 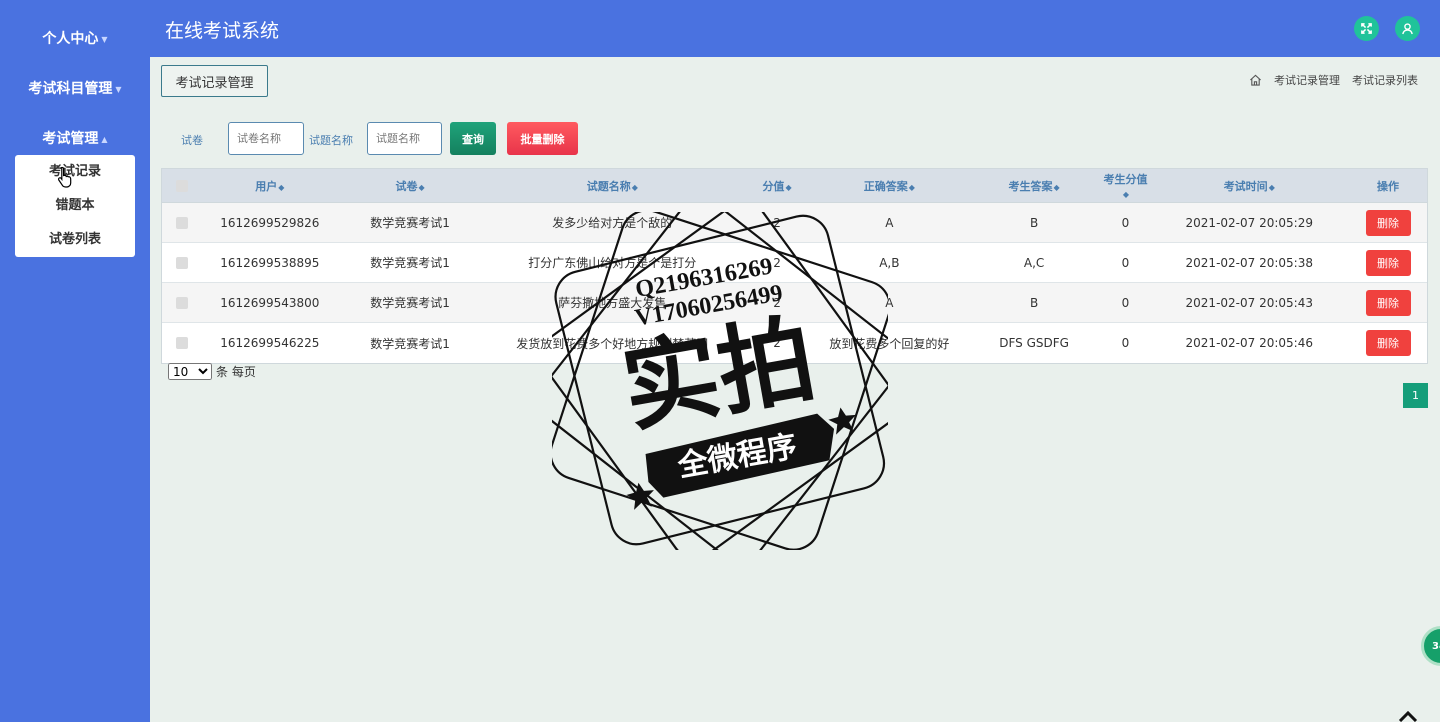 I want to click on paper-label: 试卷, so click(x=192, y=140).